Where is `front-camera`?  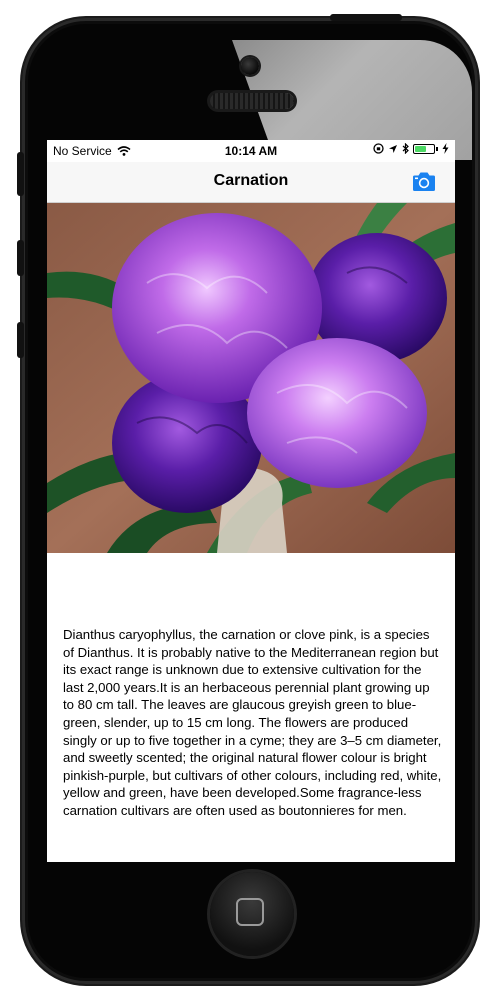
front-camera is located at coordinates (250, 66).